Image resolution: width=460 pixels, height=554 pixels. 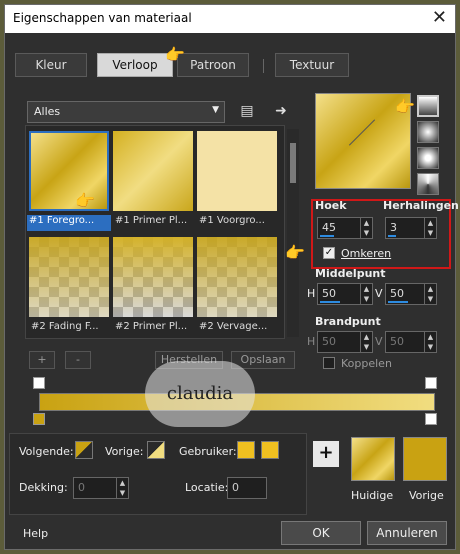 I want to click on user-label: Gebruiker:, so click(x=208, y=451).